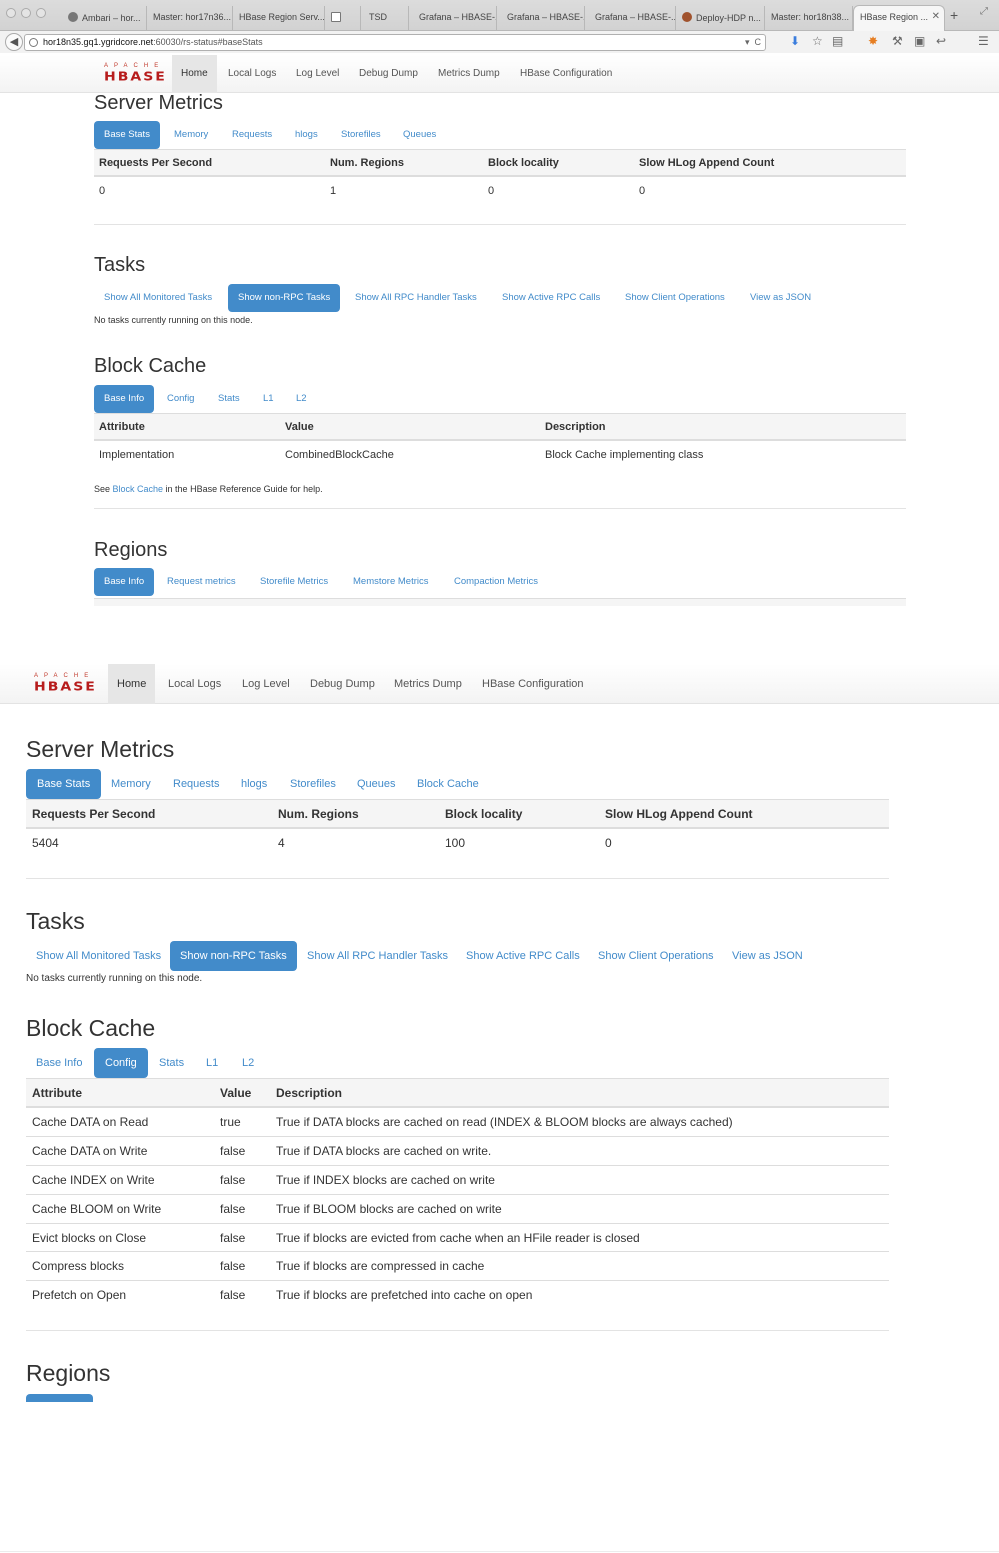  What do you see at coordinates (233, 1238) in the screenshot?
I see `config-value: false` at bounding box center [233, 1238].